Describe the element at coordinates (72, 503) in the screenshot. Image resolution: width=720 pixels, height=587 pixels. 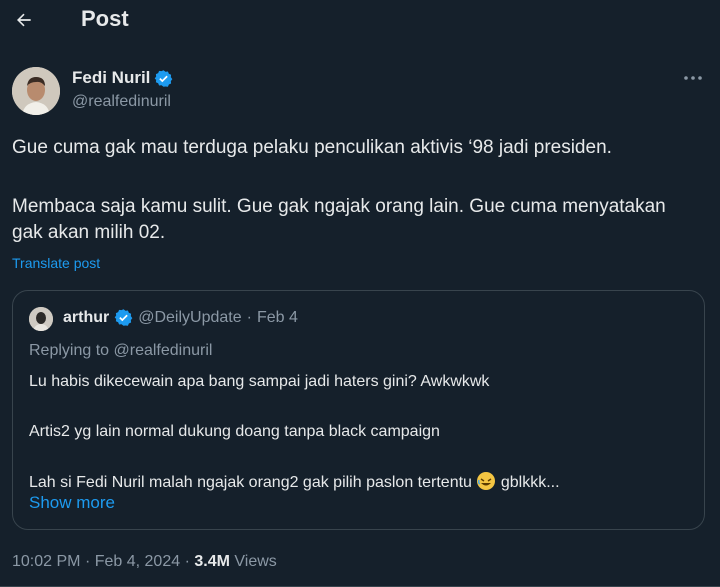
I see `show-more-link: Show more` at that location.